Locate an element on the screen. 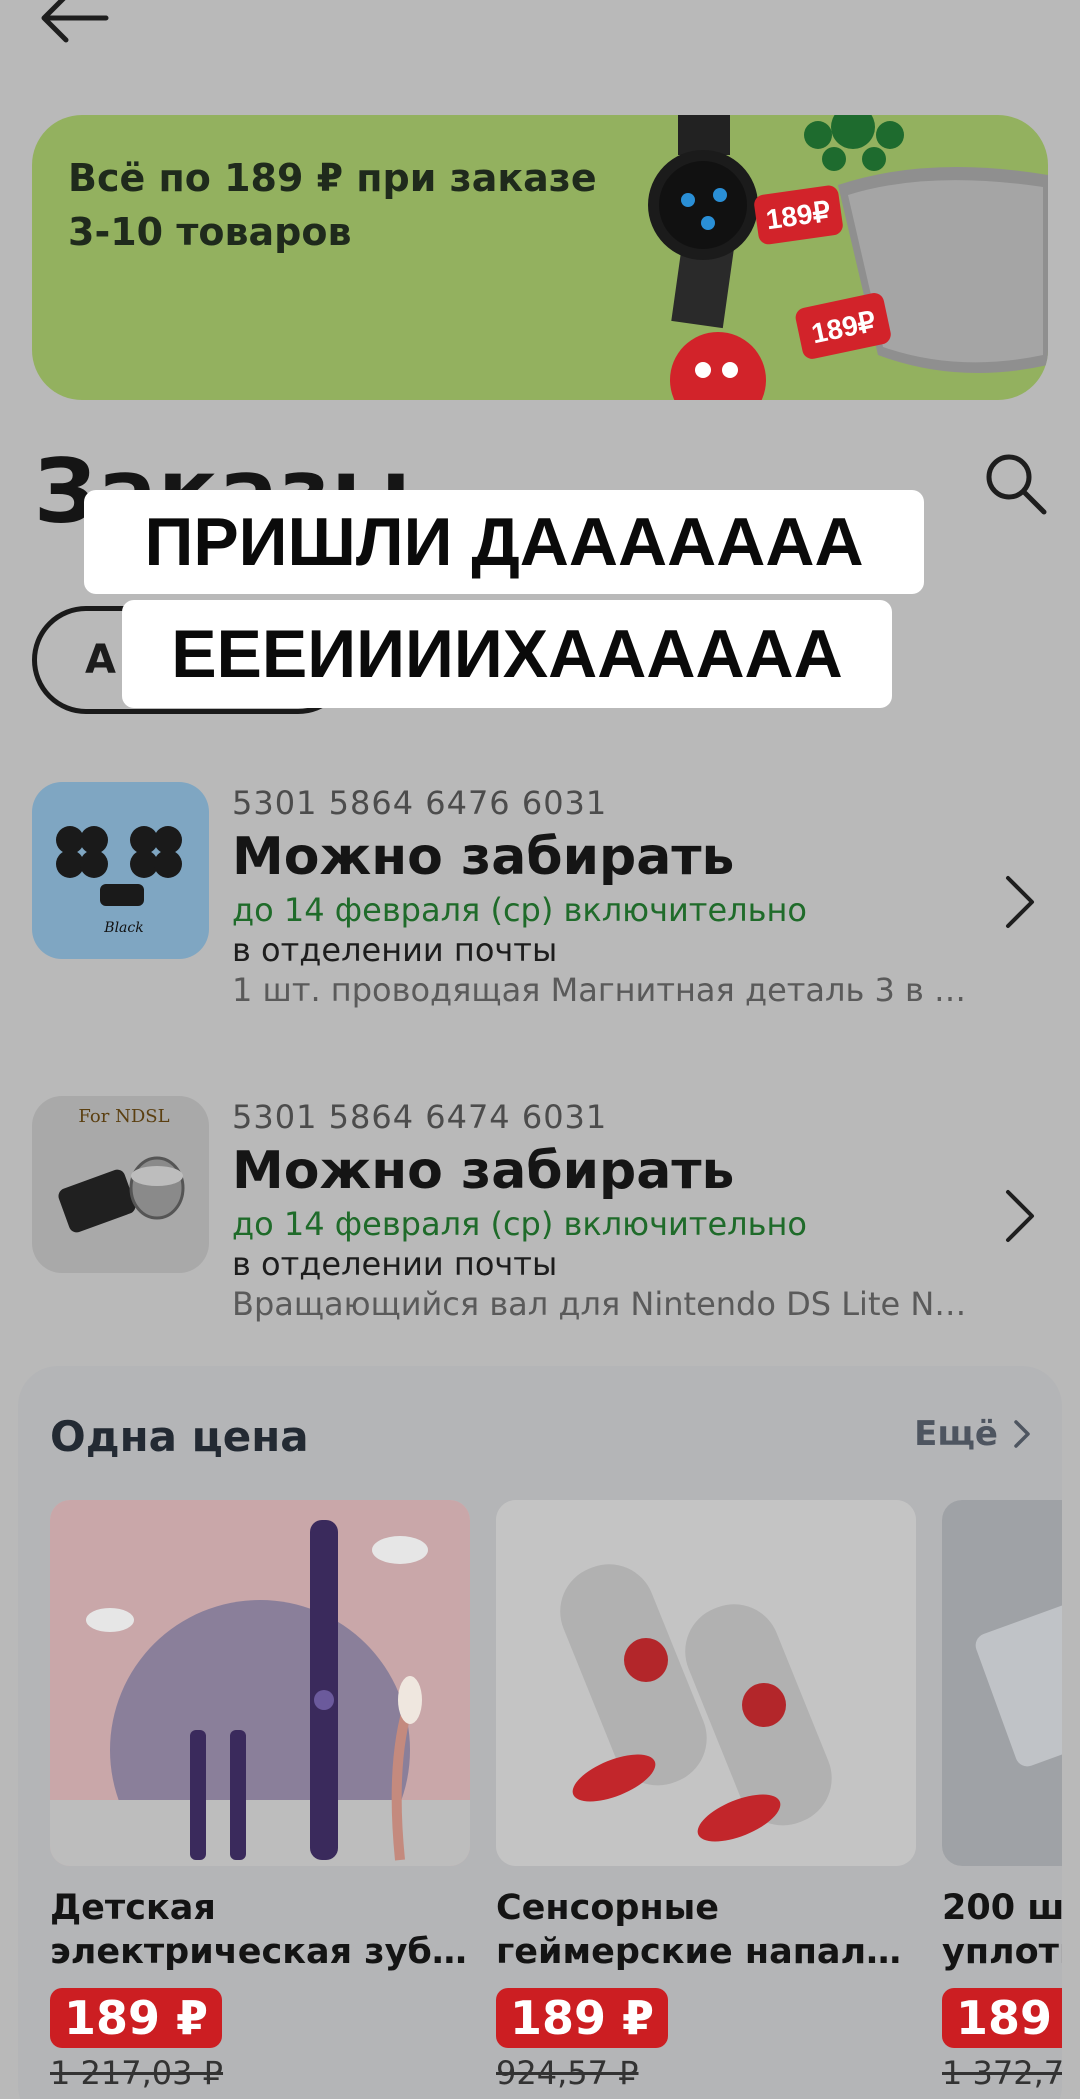  mascot-icon is located at coordinates (718, 366).